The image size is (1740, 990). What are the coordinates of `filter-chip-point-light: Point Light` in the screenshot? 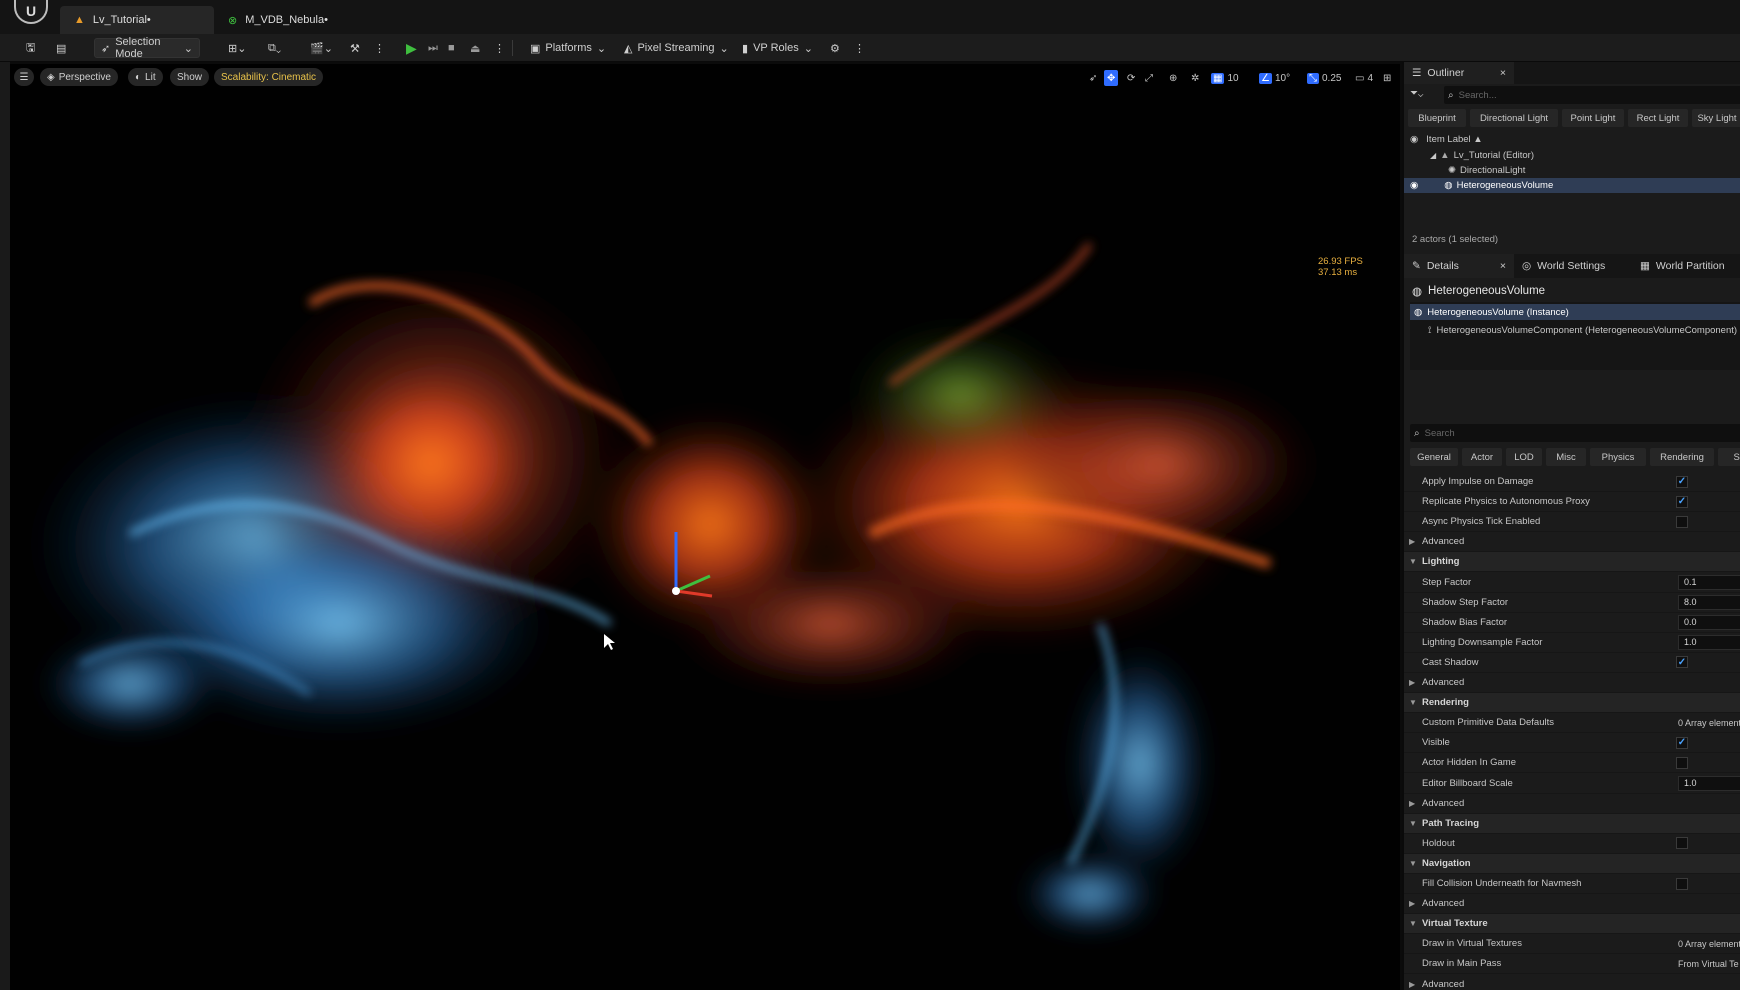 It's located at (1593, 118).